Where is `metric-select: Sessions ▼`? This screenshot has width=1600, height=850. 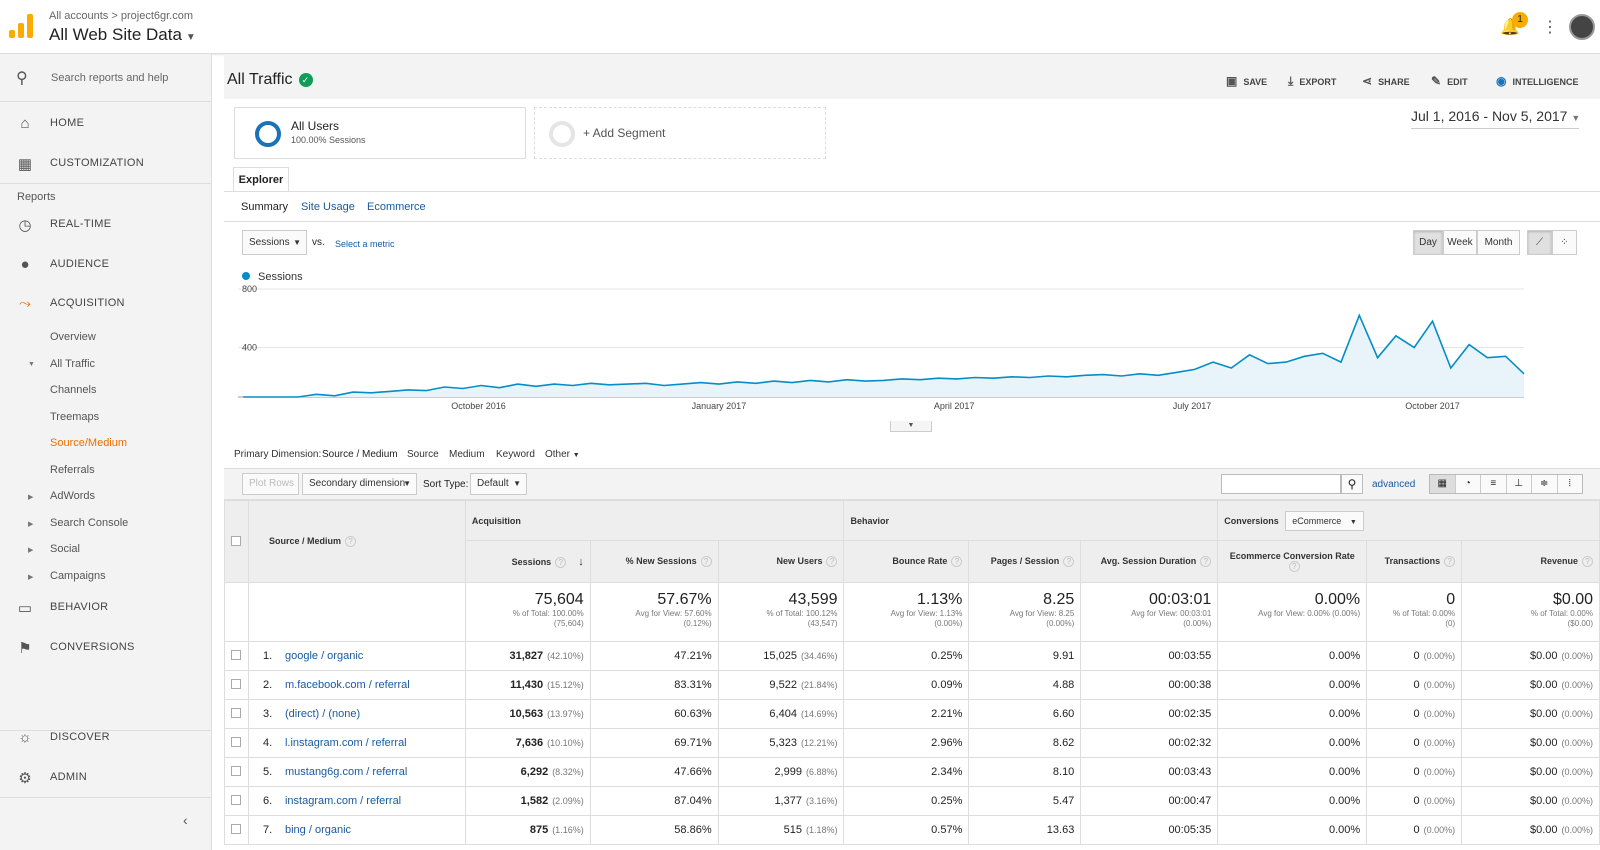
metric-select: Sessions ▼ is located at coordinates (274, 242).